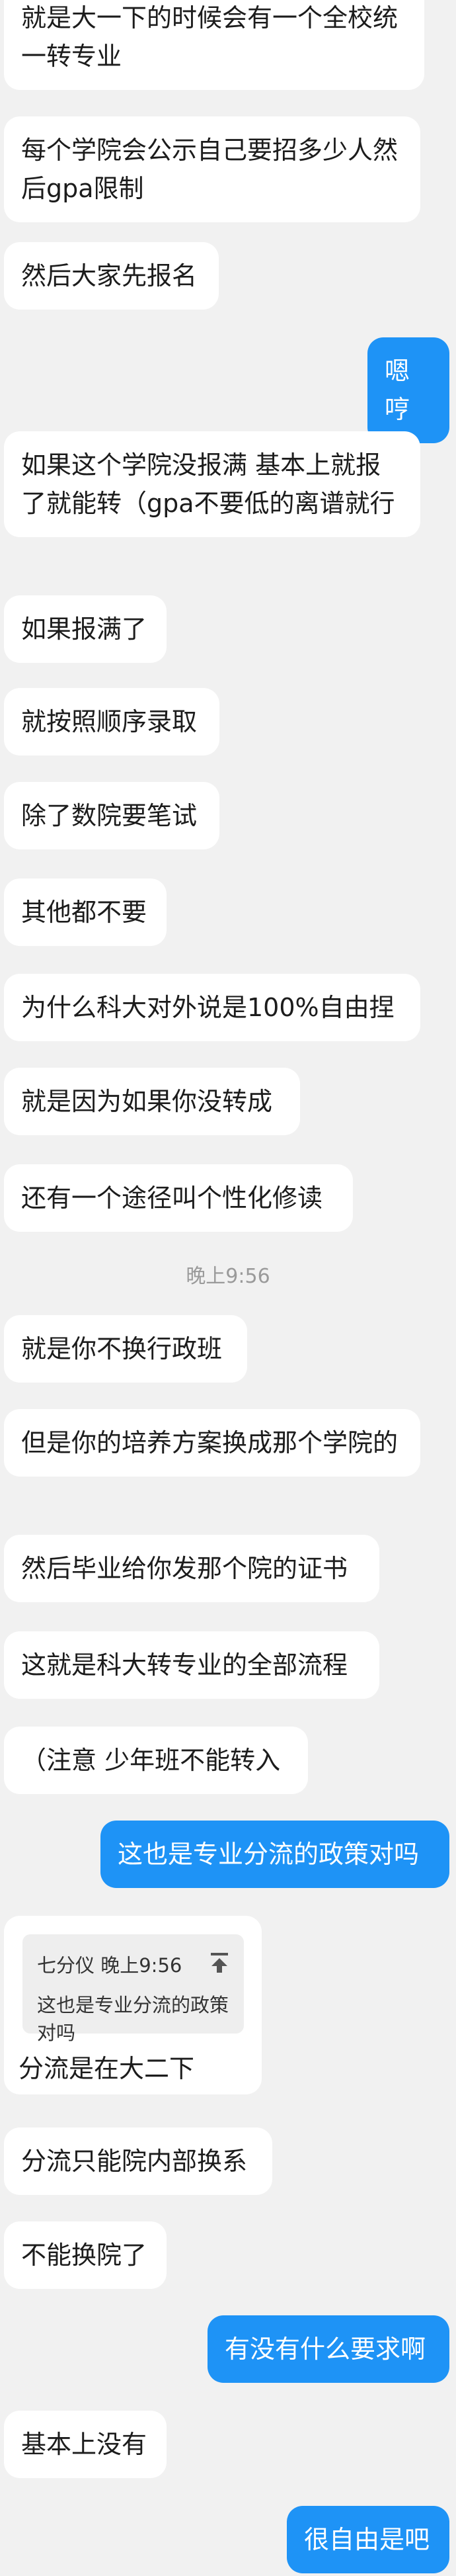 This screenshot has width=456, height=2576. Describe the element at coordinates (152, 1101) in the screenshot. I see `message-bubble-incoming: 就是因为如果你没转成` at that location.